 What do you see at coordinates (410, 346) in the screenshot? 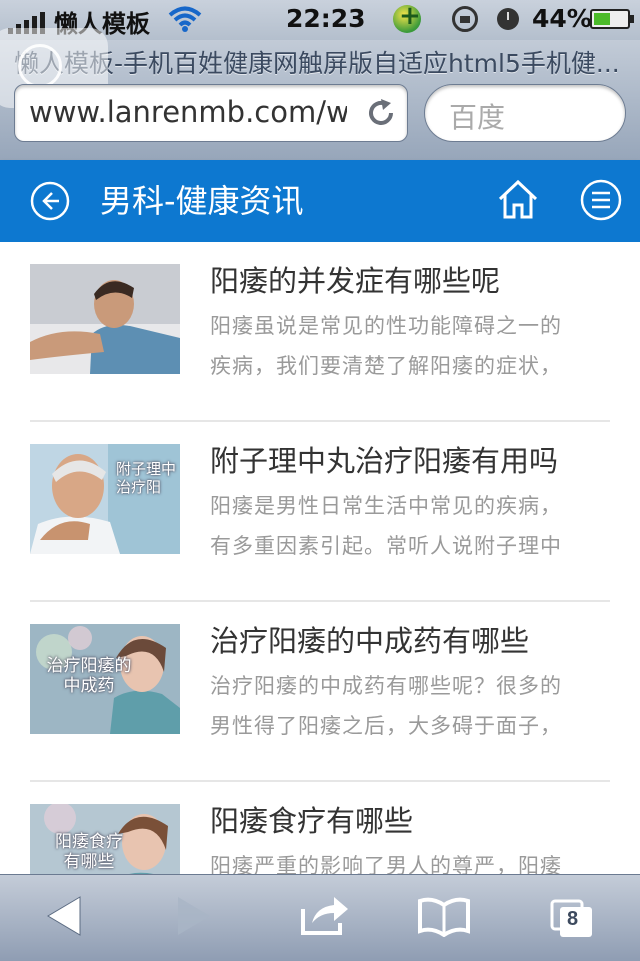
I see `article-summary: 阳痿虽说是常见的性功能障碍之一的 疾病，我们要清楚了解阳痿的症状，` at bounding box center [410, 346].